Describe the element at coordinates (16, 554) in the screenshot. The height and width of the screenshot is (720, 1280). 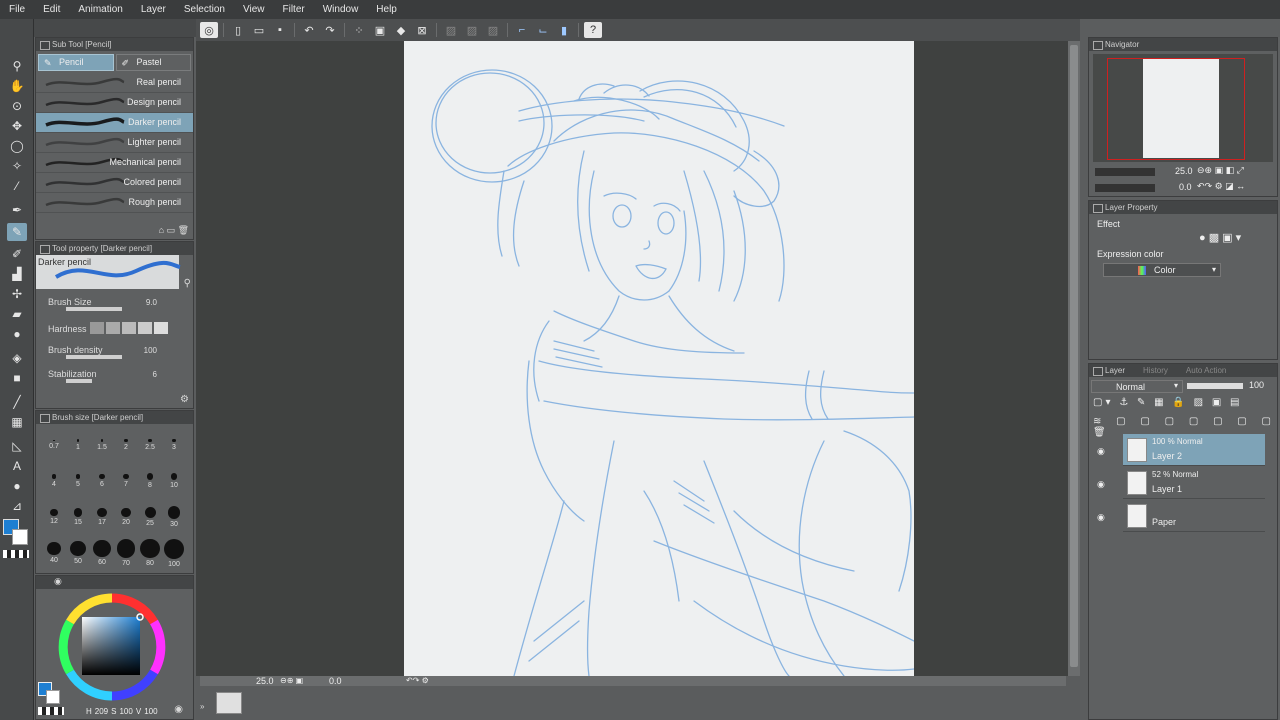
I see `transparent-color-swatch` at that location.